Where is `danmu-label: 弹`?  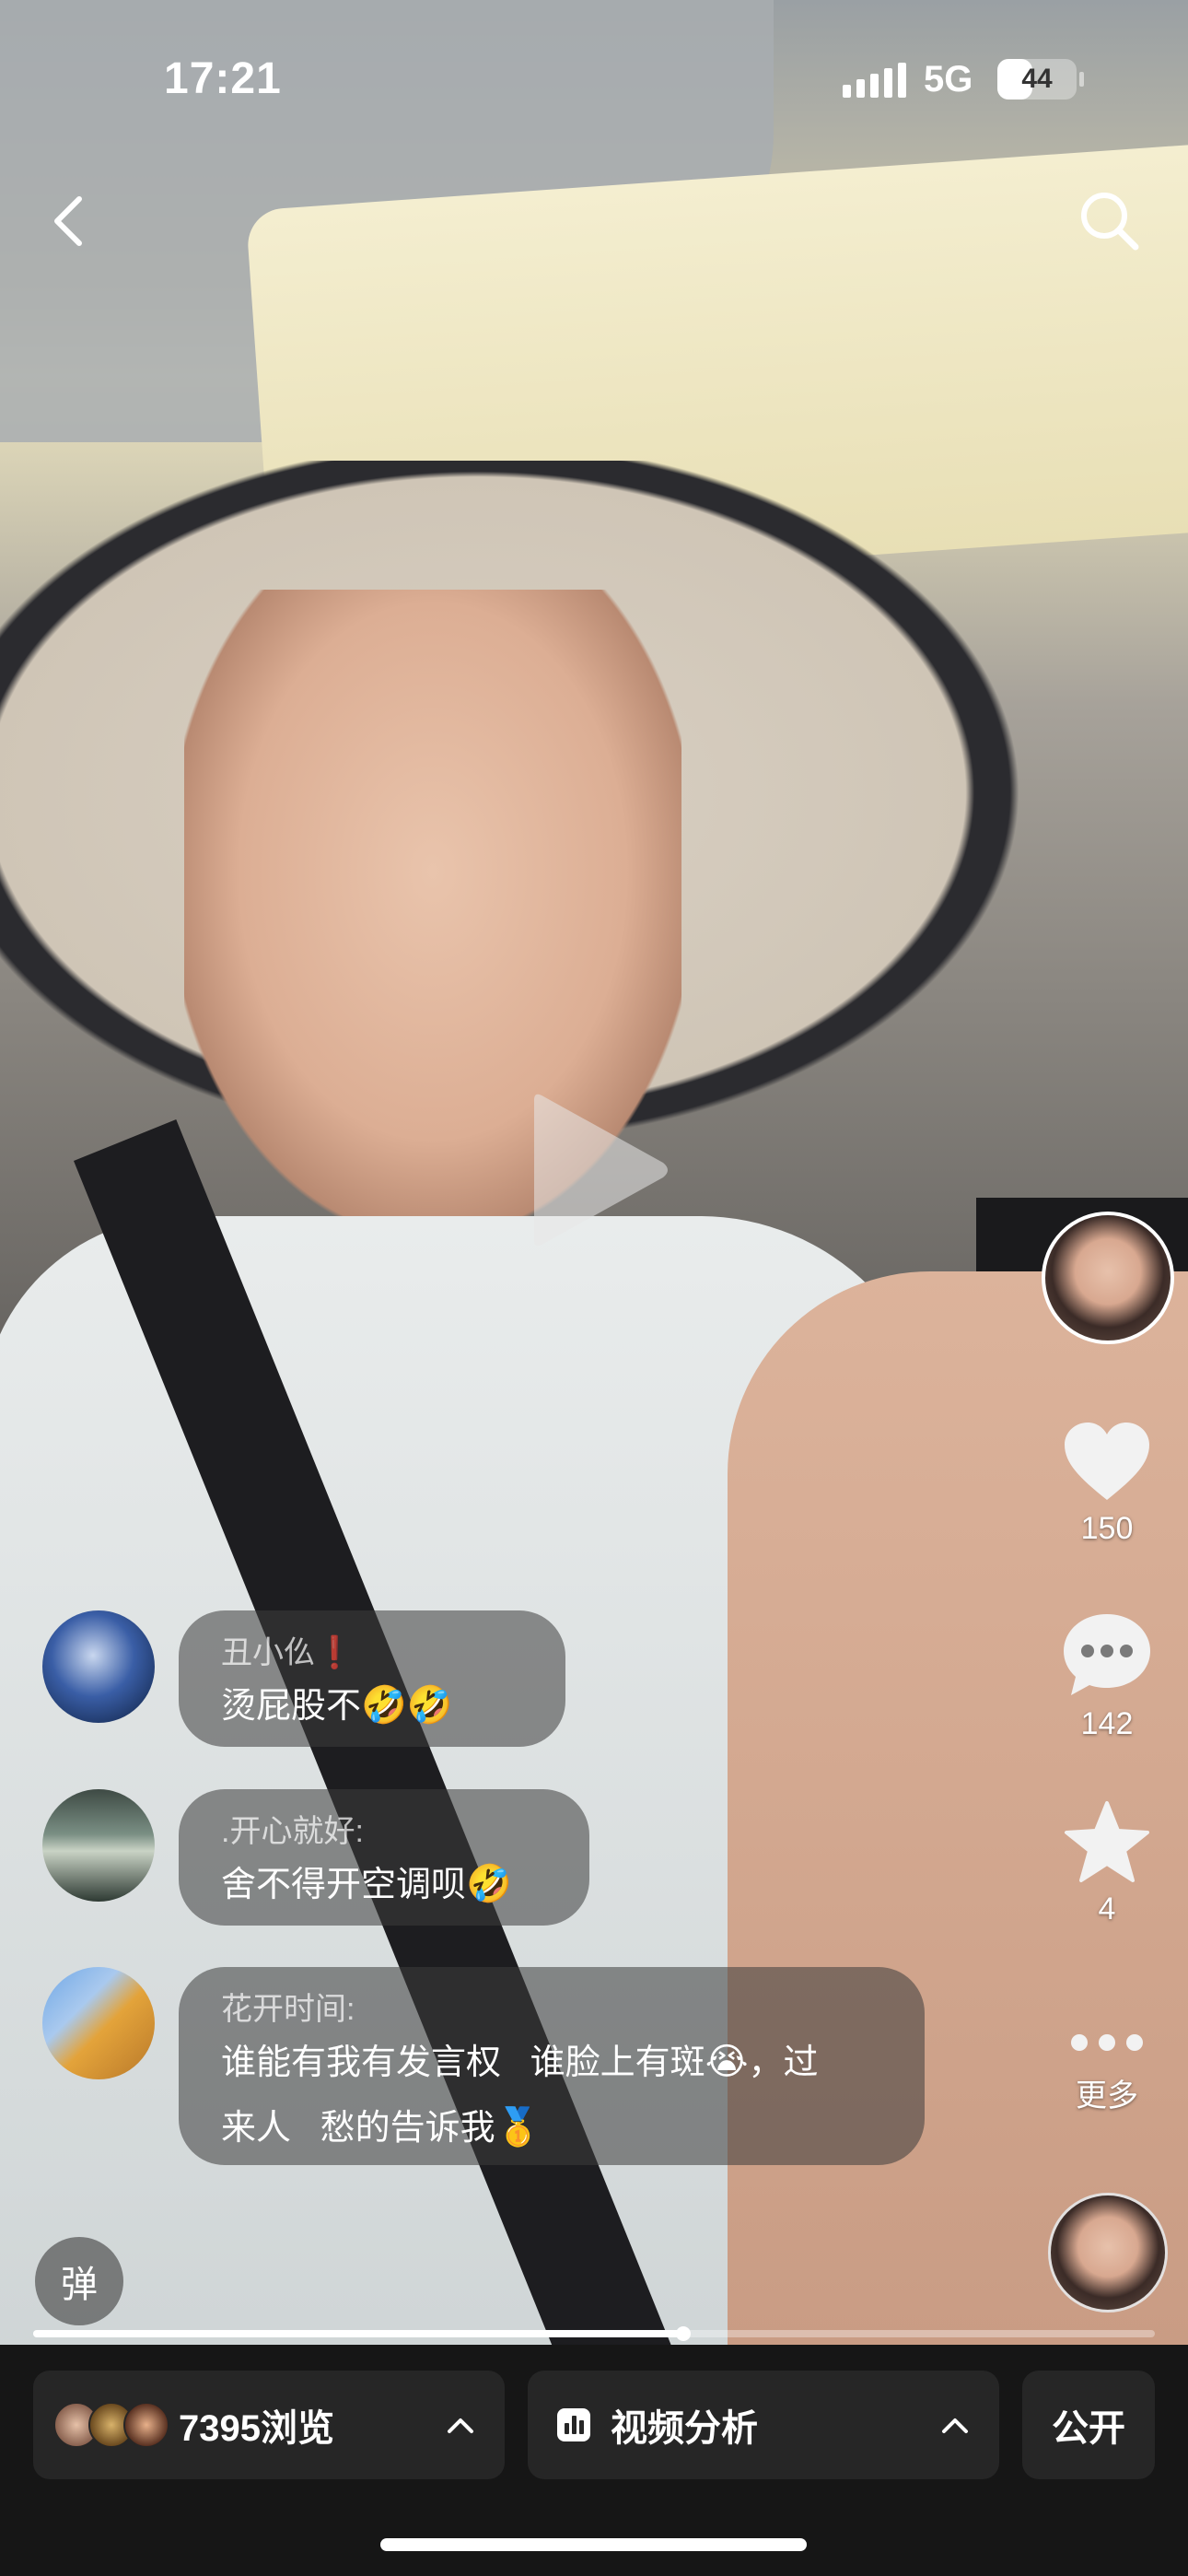
danmu-label: 弹 is located at coordinates (79, 2285).